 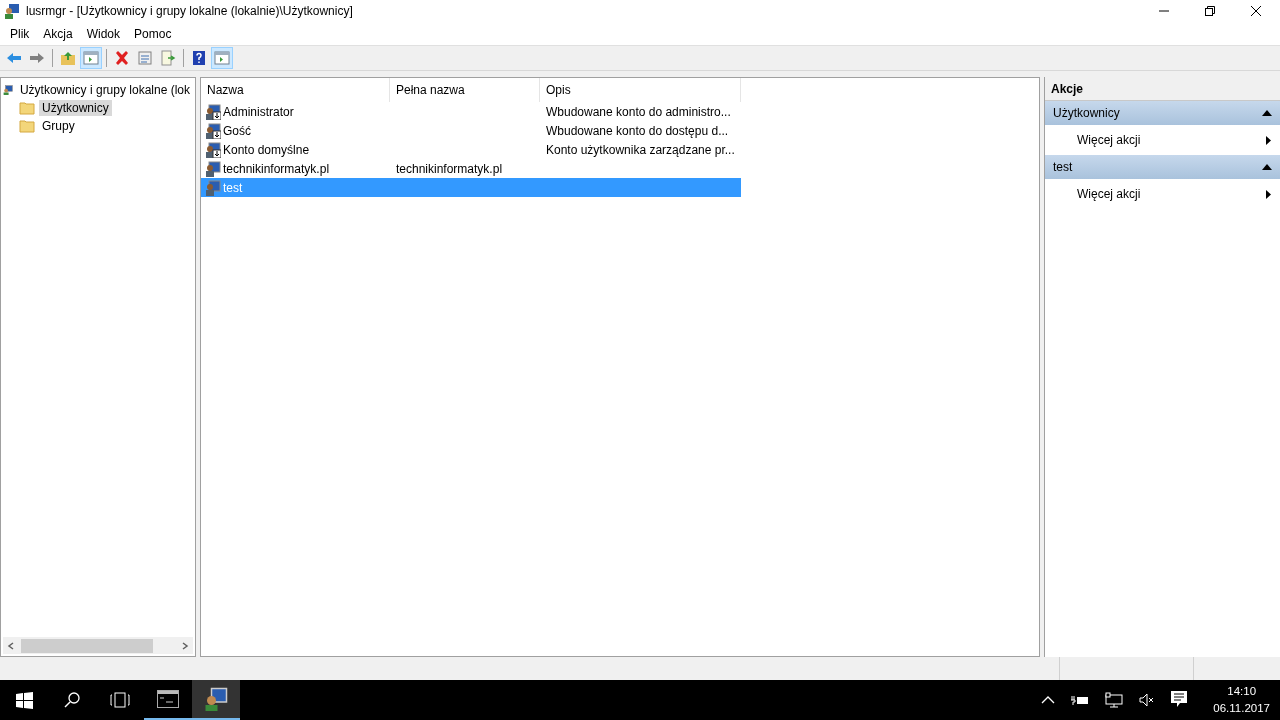 What do you see at coordinates (75, 108) in the screenshot?
I see `tree-item: Użytkownicy` at bounding box center [75, 108].